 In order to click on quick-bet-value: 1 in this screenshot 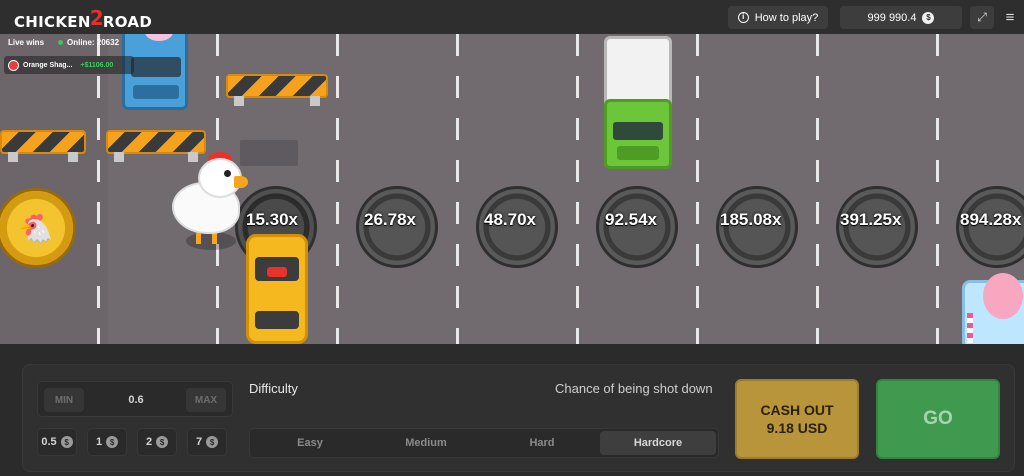, I will do `click(99, 442)`.